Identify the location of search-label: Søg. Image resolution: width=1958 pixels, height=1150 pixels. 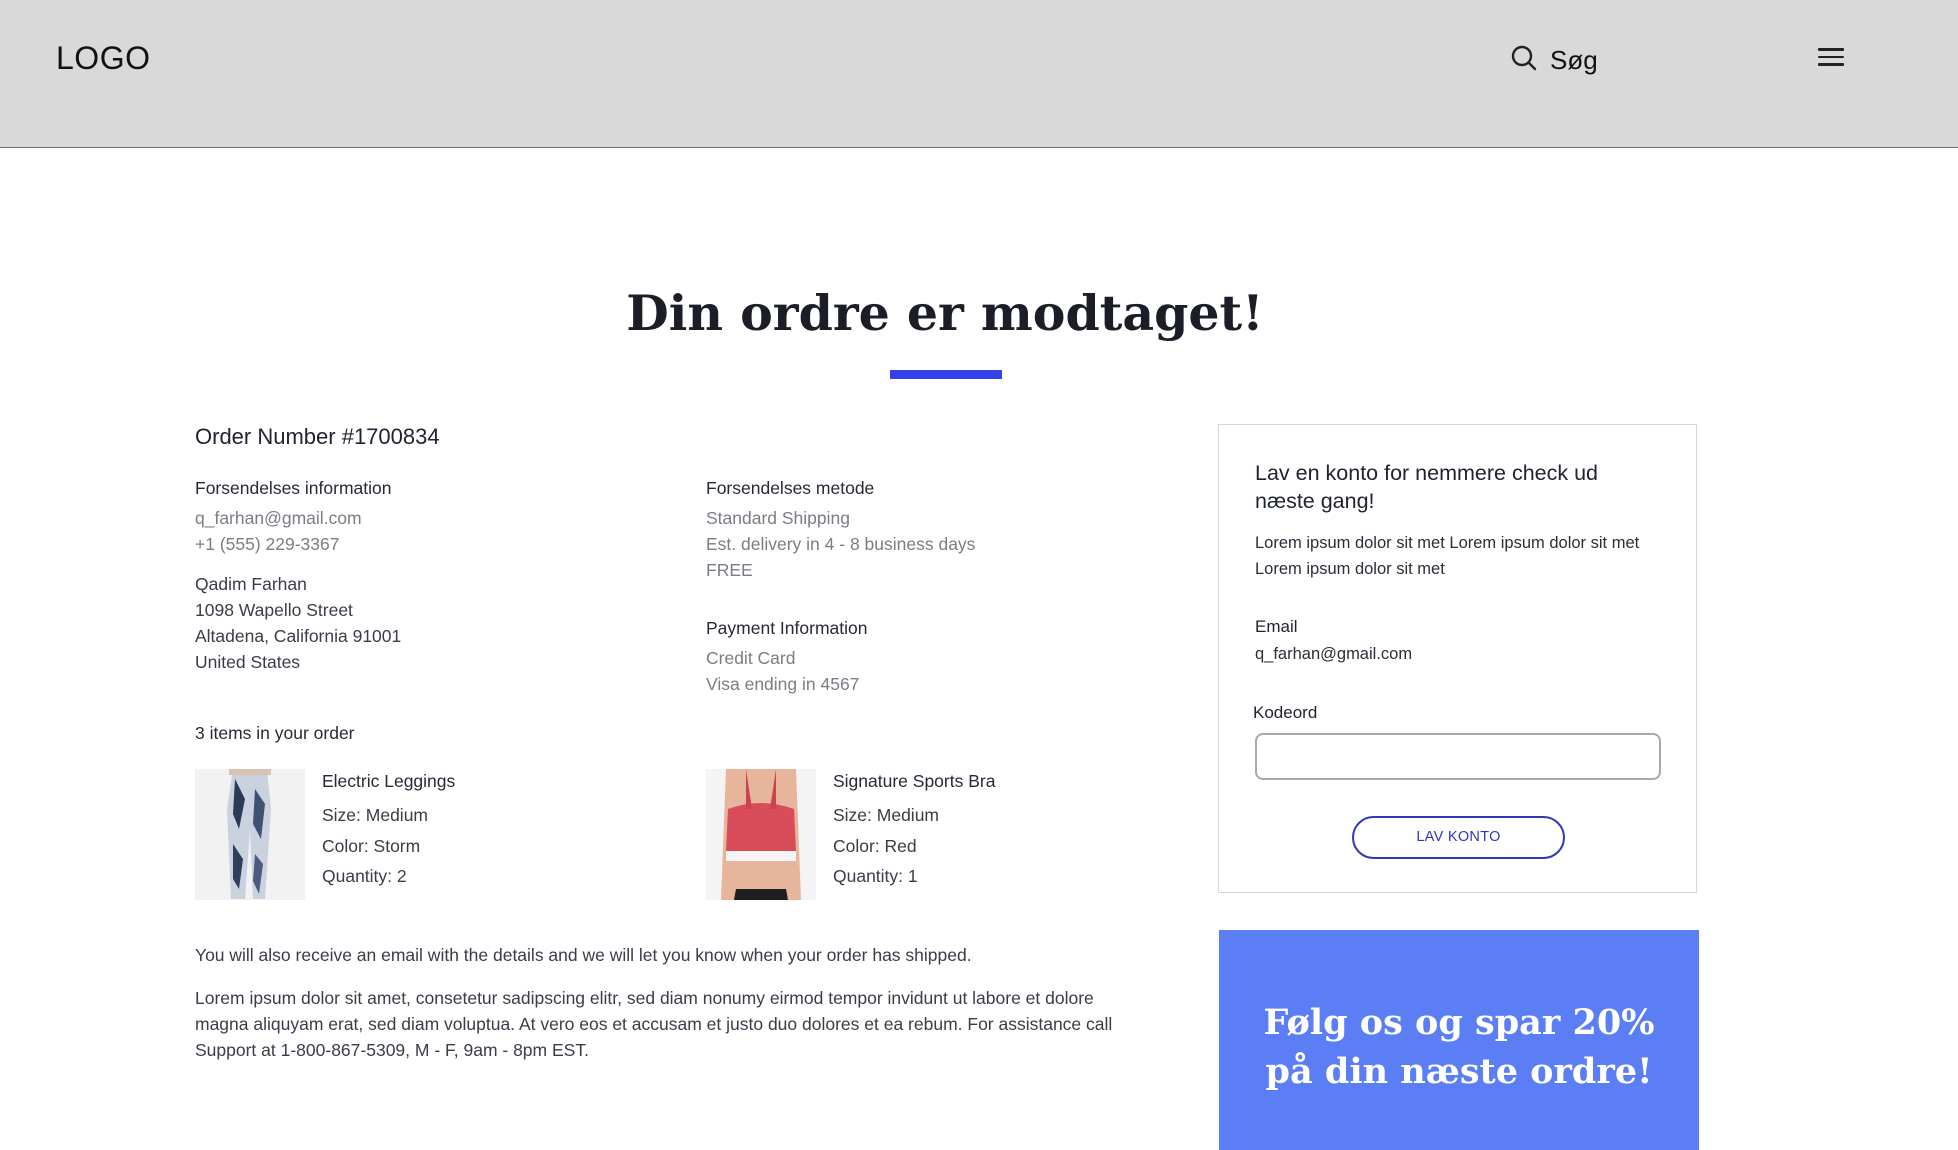
(1574, 60).